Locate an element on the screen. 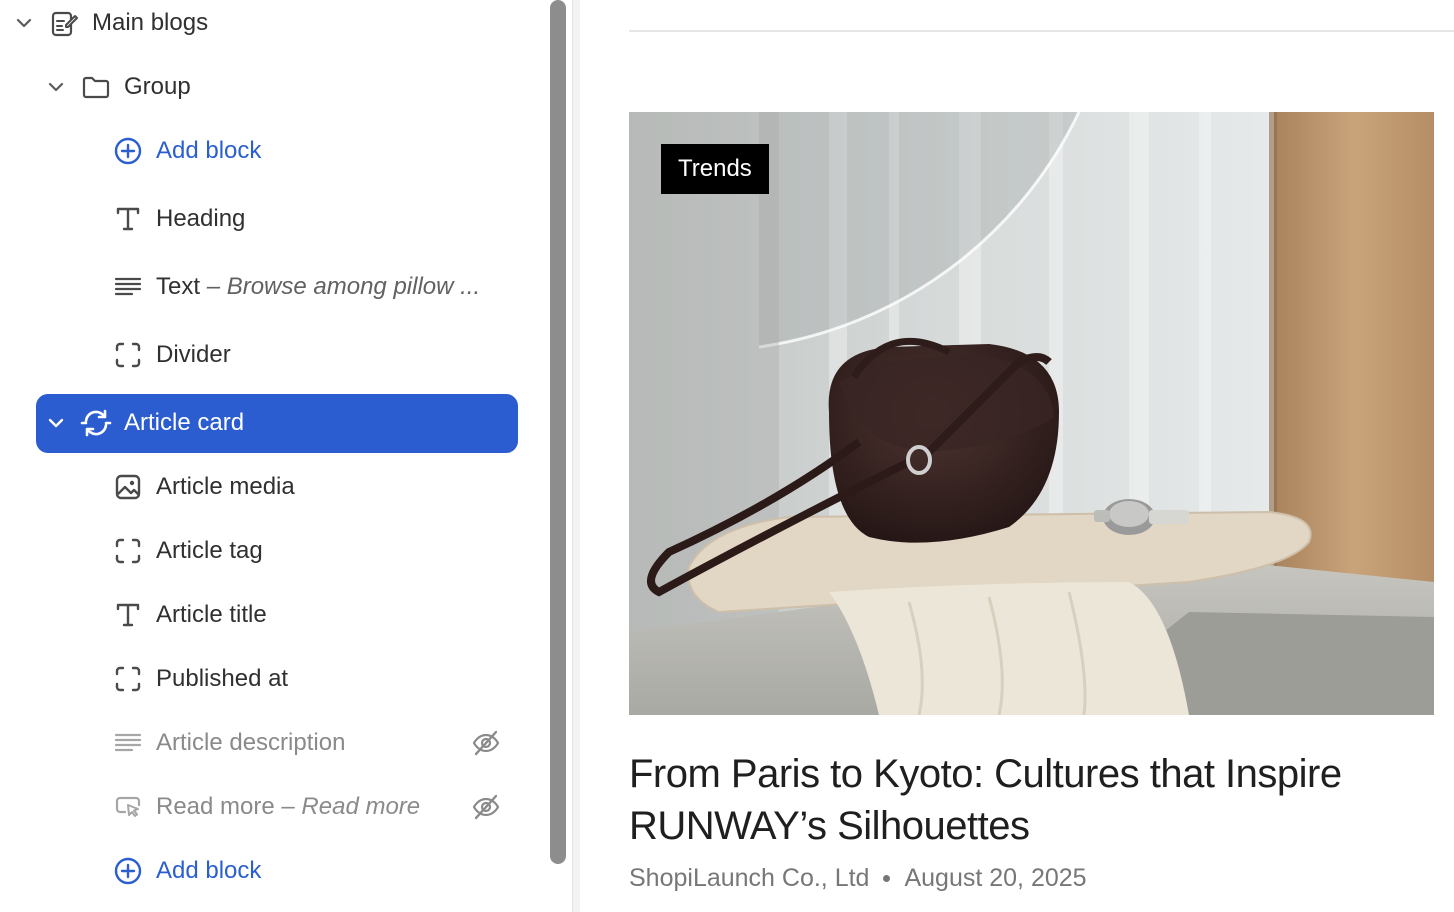 The height and width of the screenshot is (912, 1454). tree-item-article-tag: Article tag is located at coordinates (274, 551).